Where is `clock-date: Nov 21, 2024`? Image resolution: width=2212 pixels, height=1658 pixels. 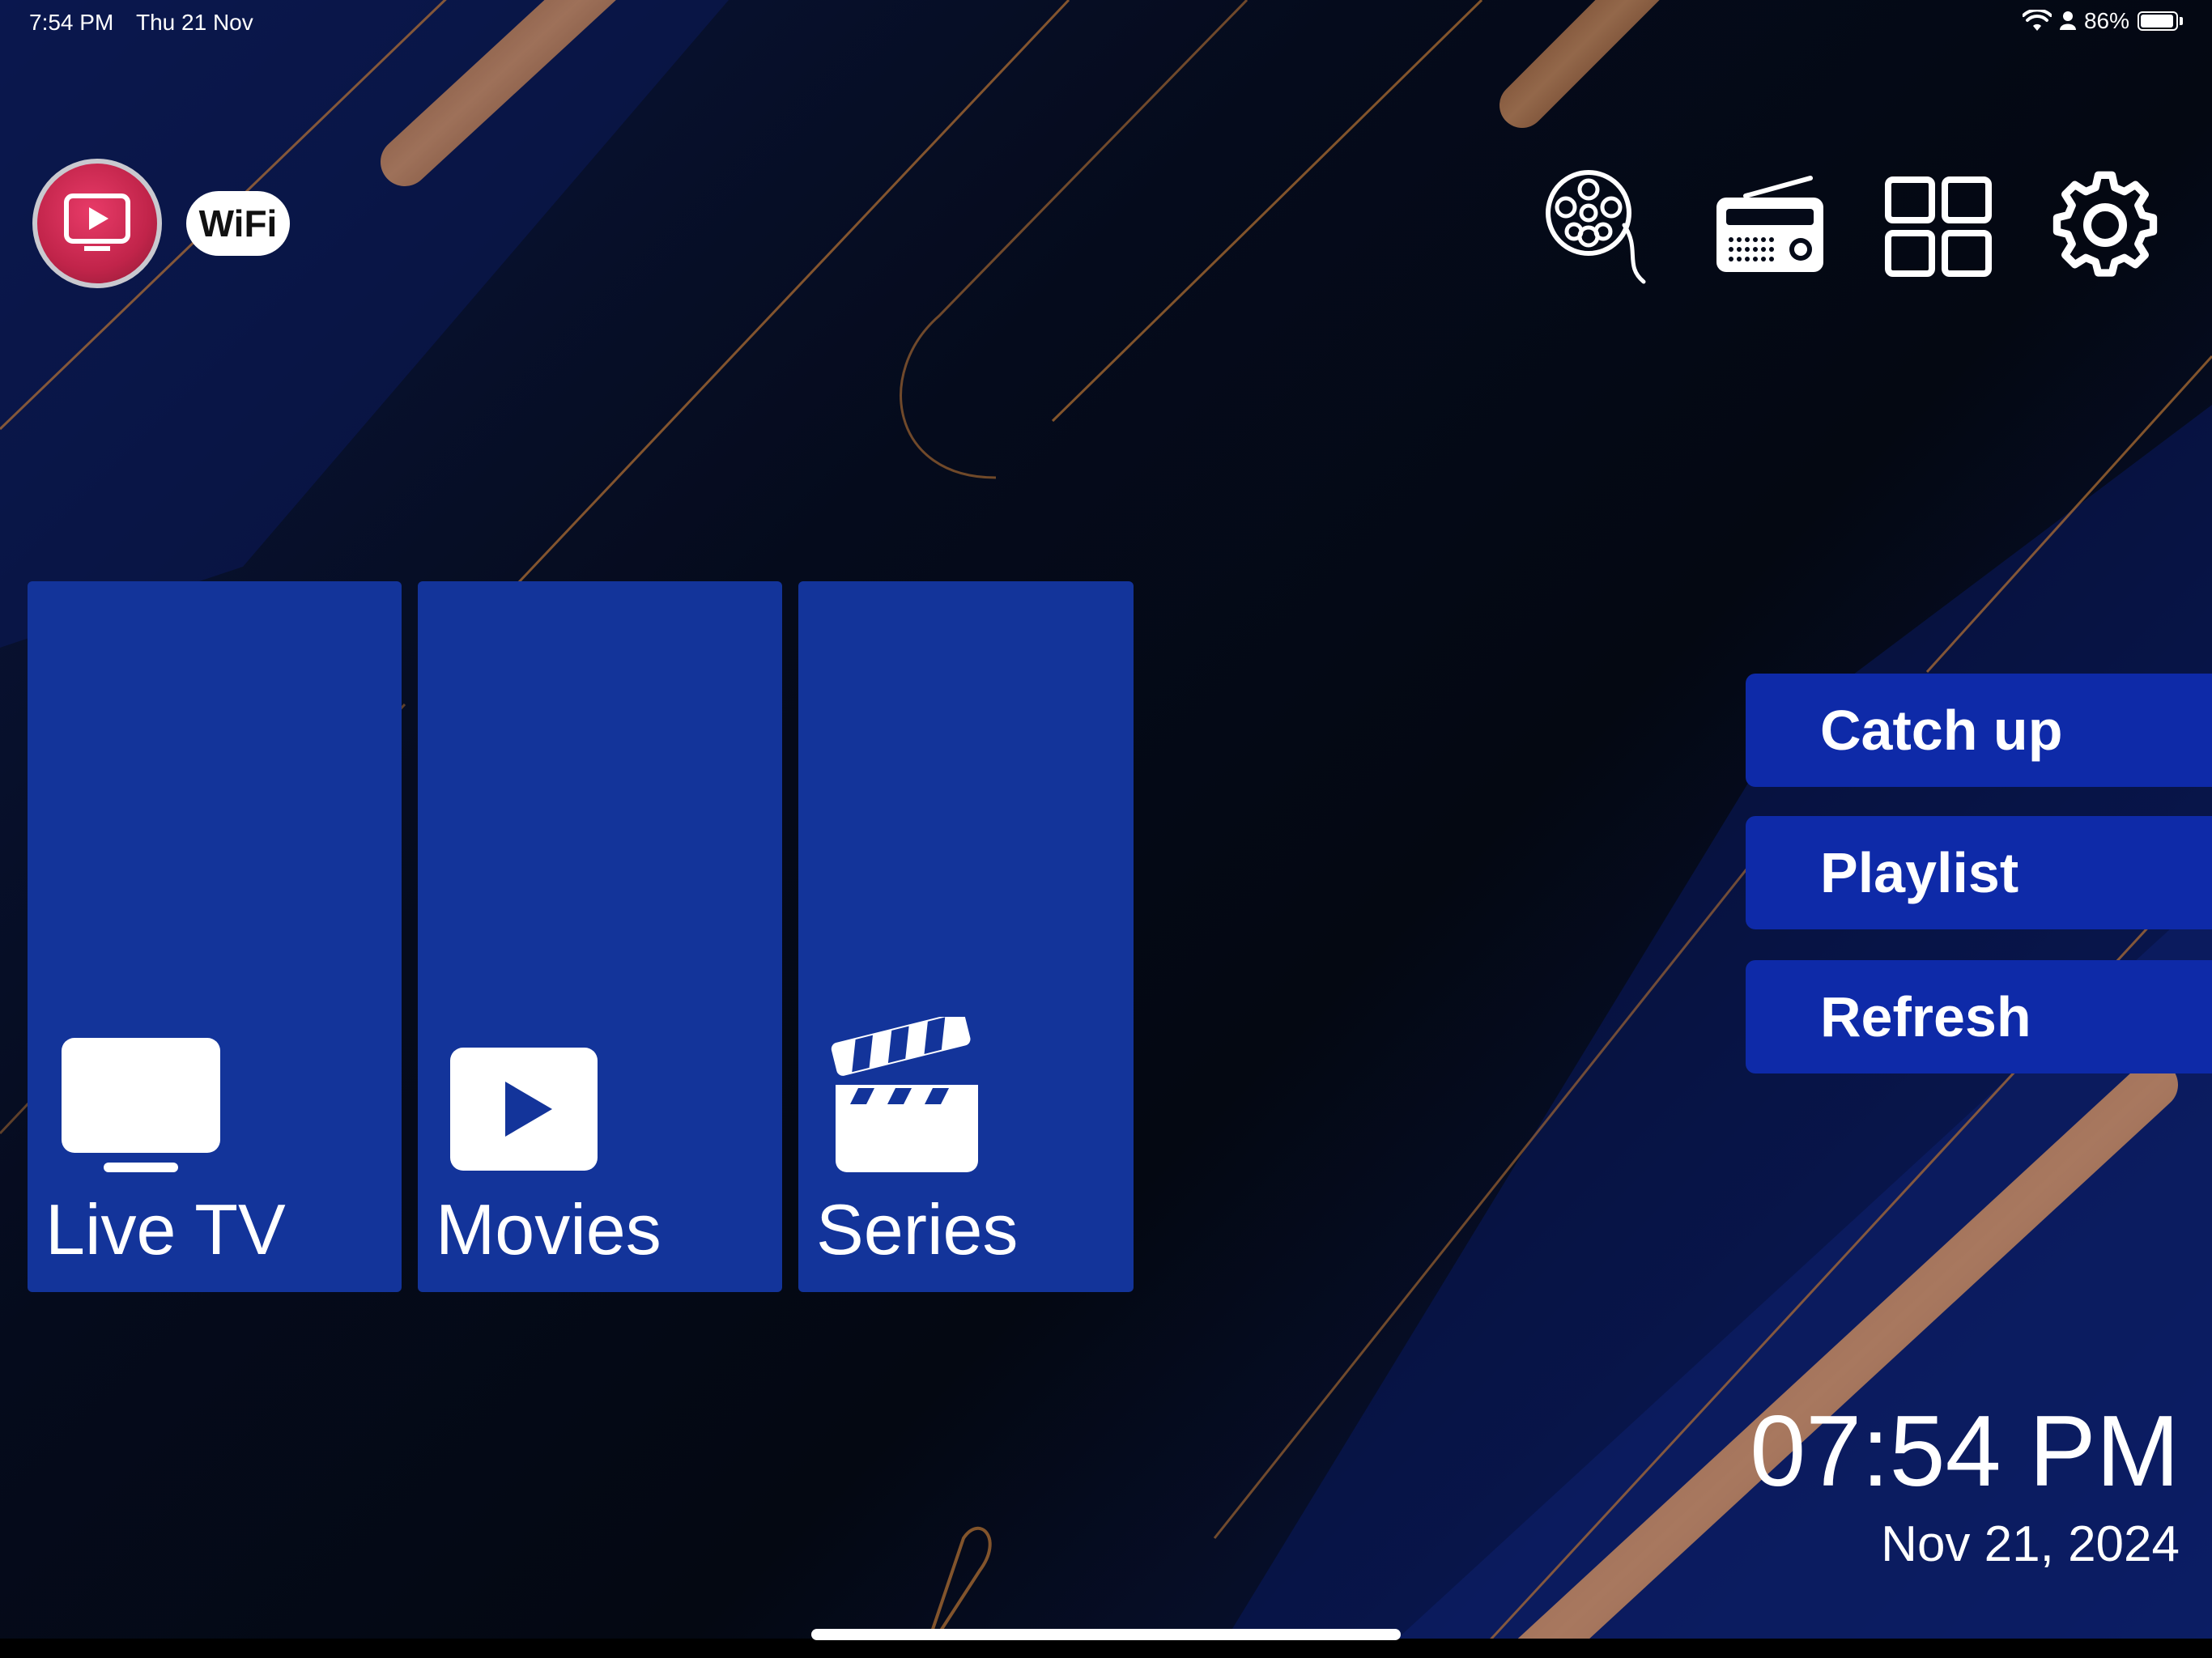 clock-date: Nov 21, 2024 is located at coordinates (2031, 1544).